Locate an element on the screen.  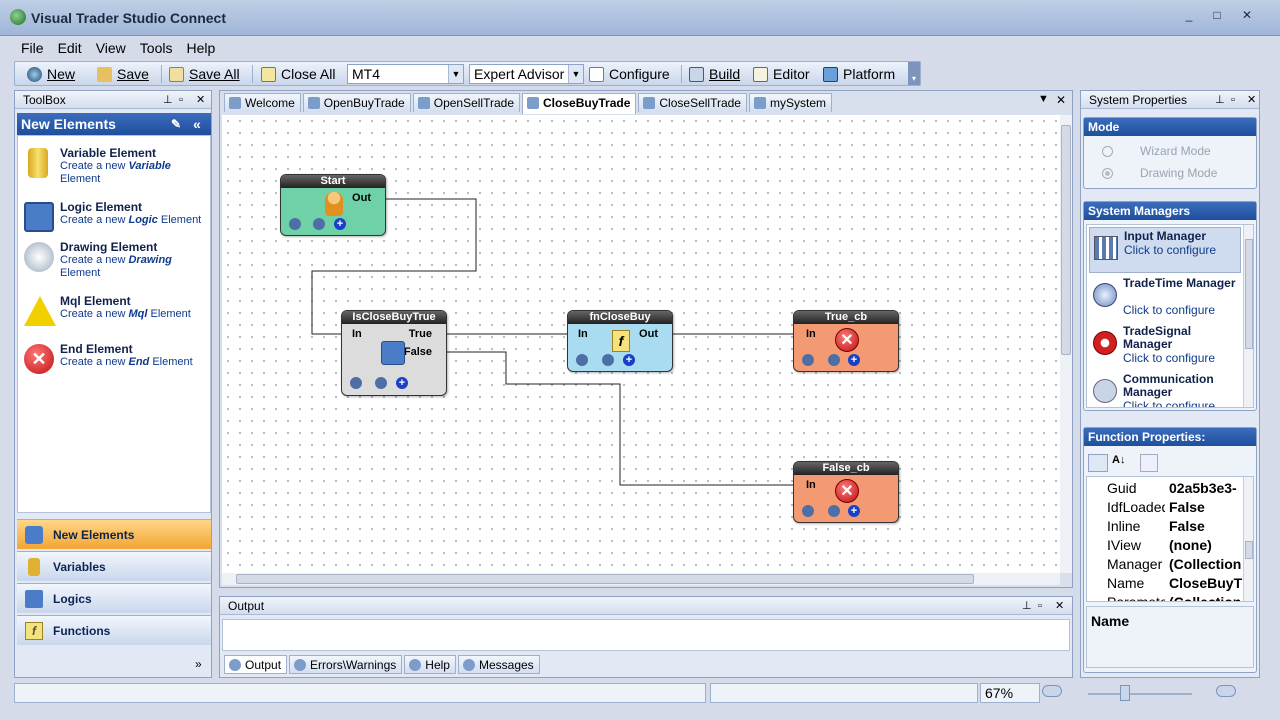
category-logics: Logics is located at coordinates (114, 598).